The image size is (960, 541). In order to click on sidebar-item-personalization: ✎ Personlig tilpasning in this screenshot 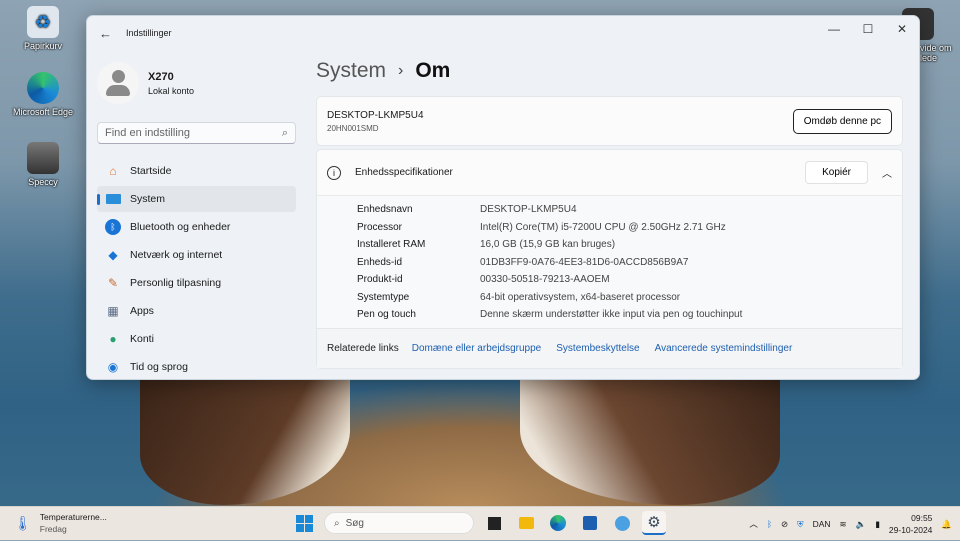, I will do `click(196, 283)`.